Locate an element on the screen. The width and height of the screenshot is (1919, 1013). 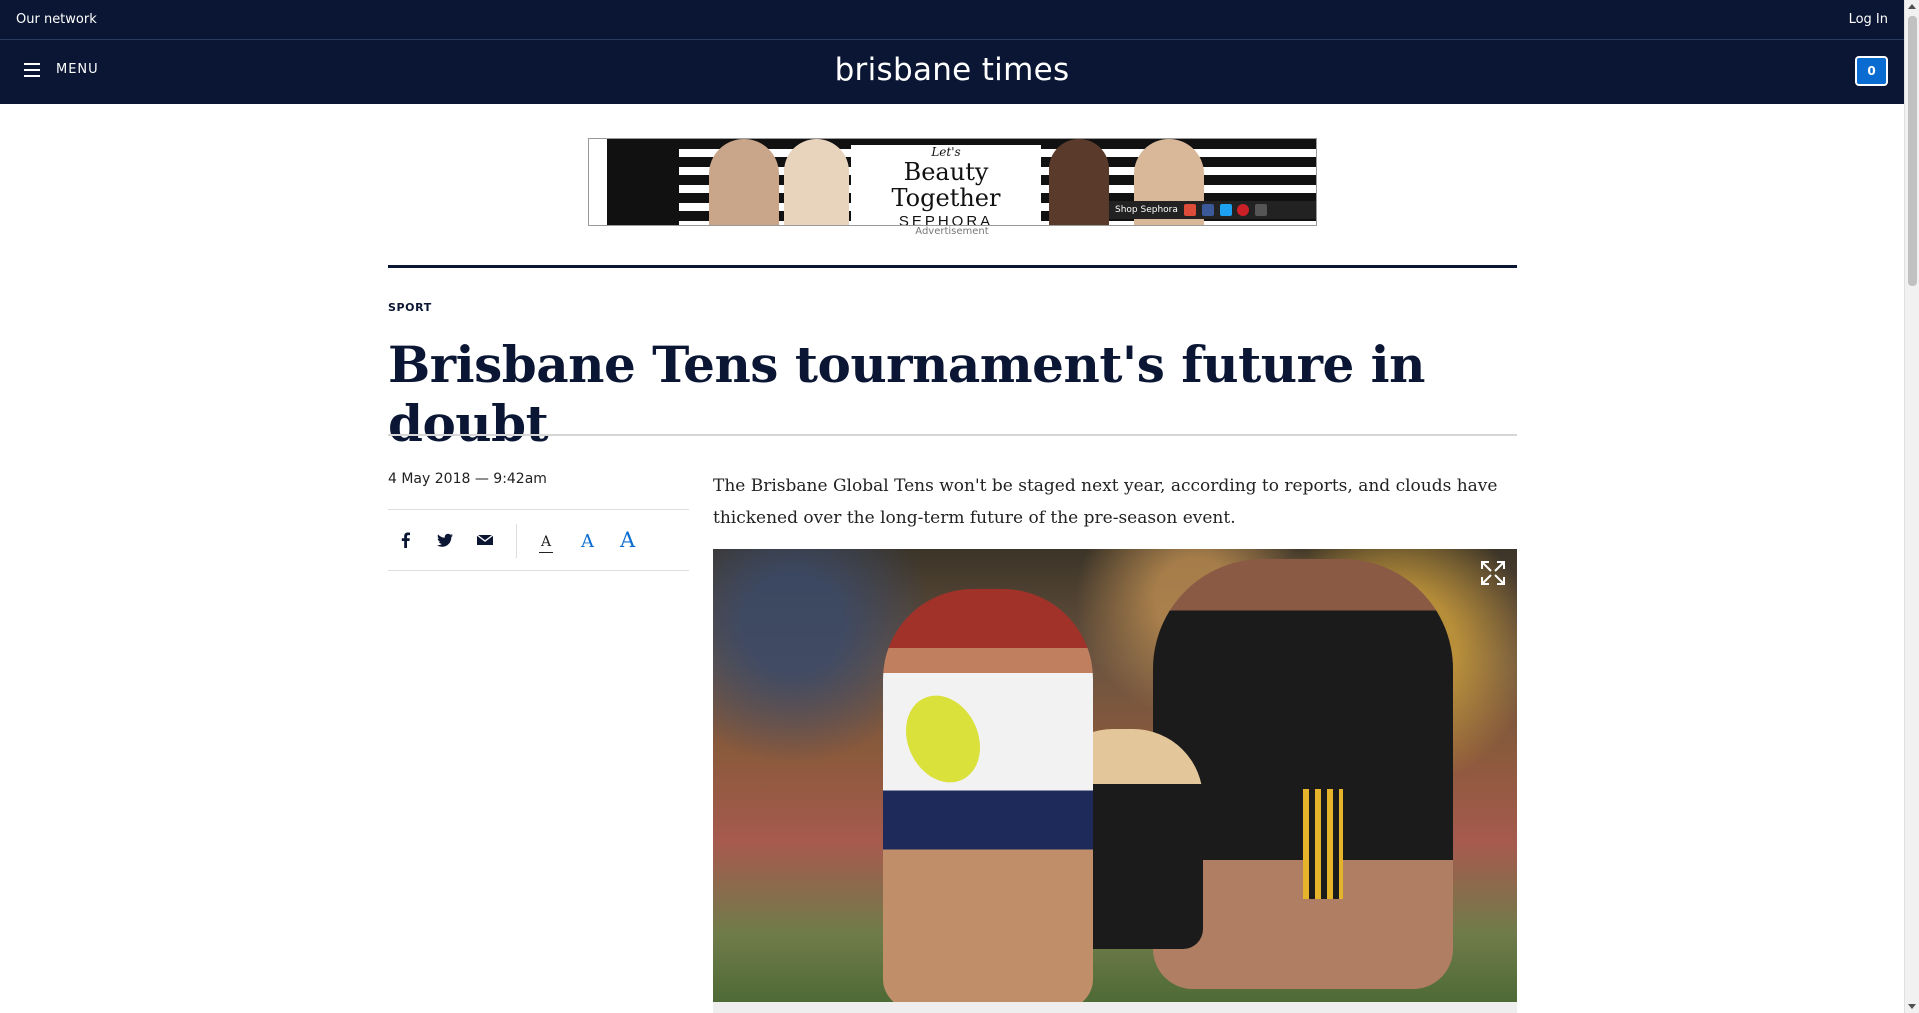
photo-shorts-stripe is located at coordinates (1323, 844).